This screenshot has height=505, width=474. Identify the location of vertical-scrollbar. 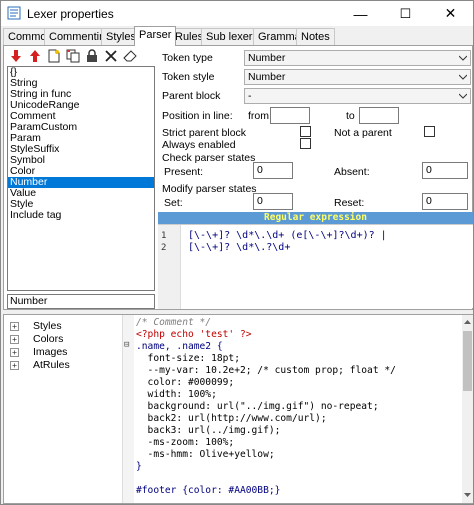
(467, 409).